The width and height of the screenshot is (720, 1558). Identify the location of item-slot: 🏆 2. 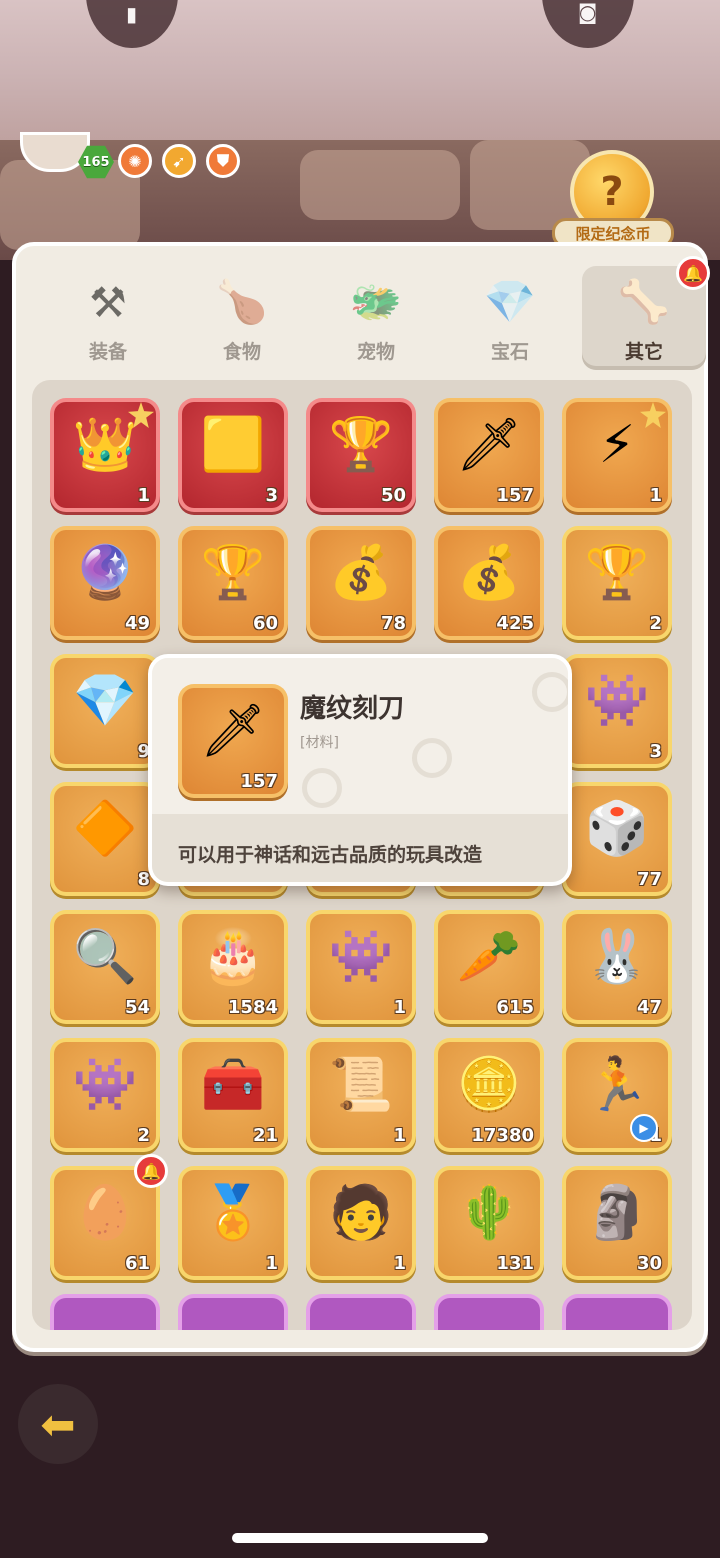
(617, 583).